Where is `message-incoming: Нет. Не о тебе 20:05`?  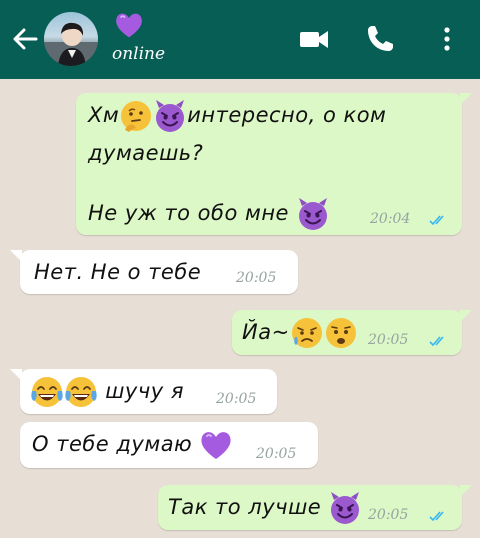
message-incoming: Нет. Не о тебе 20:05 is located at coordinates (154, 272).